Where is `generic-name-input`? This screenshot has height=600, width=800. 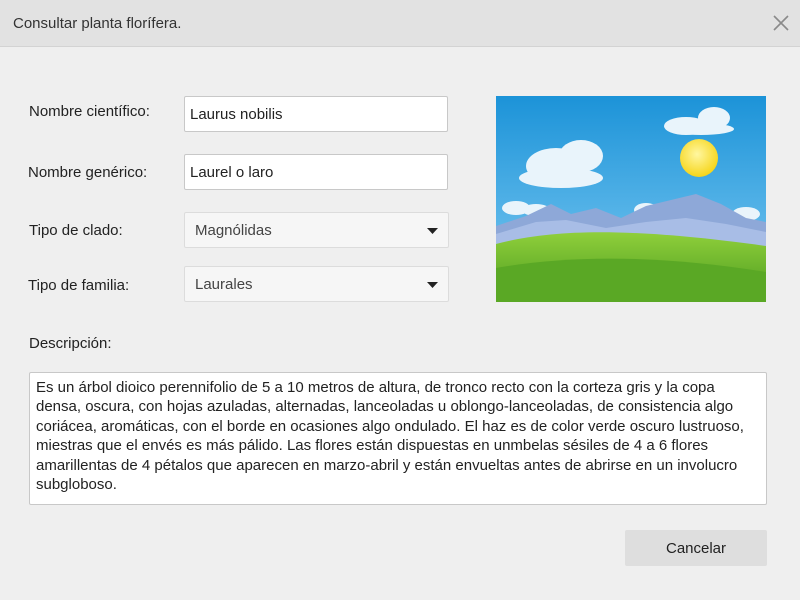
generic-name-input is located at coordinates (316, 172).